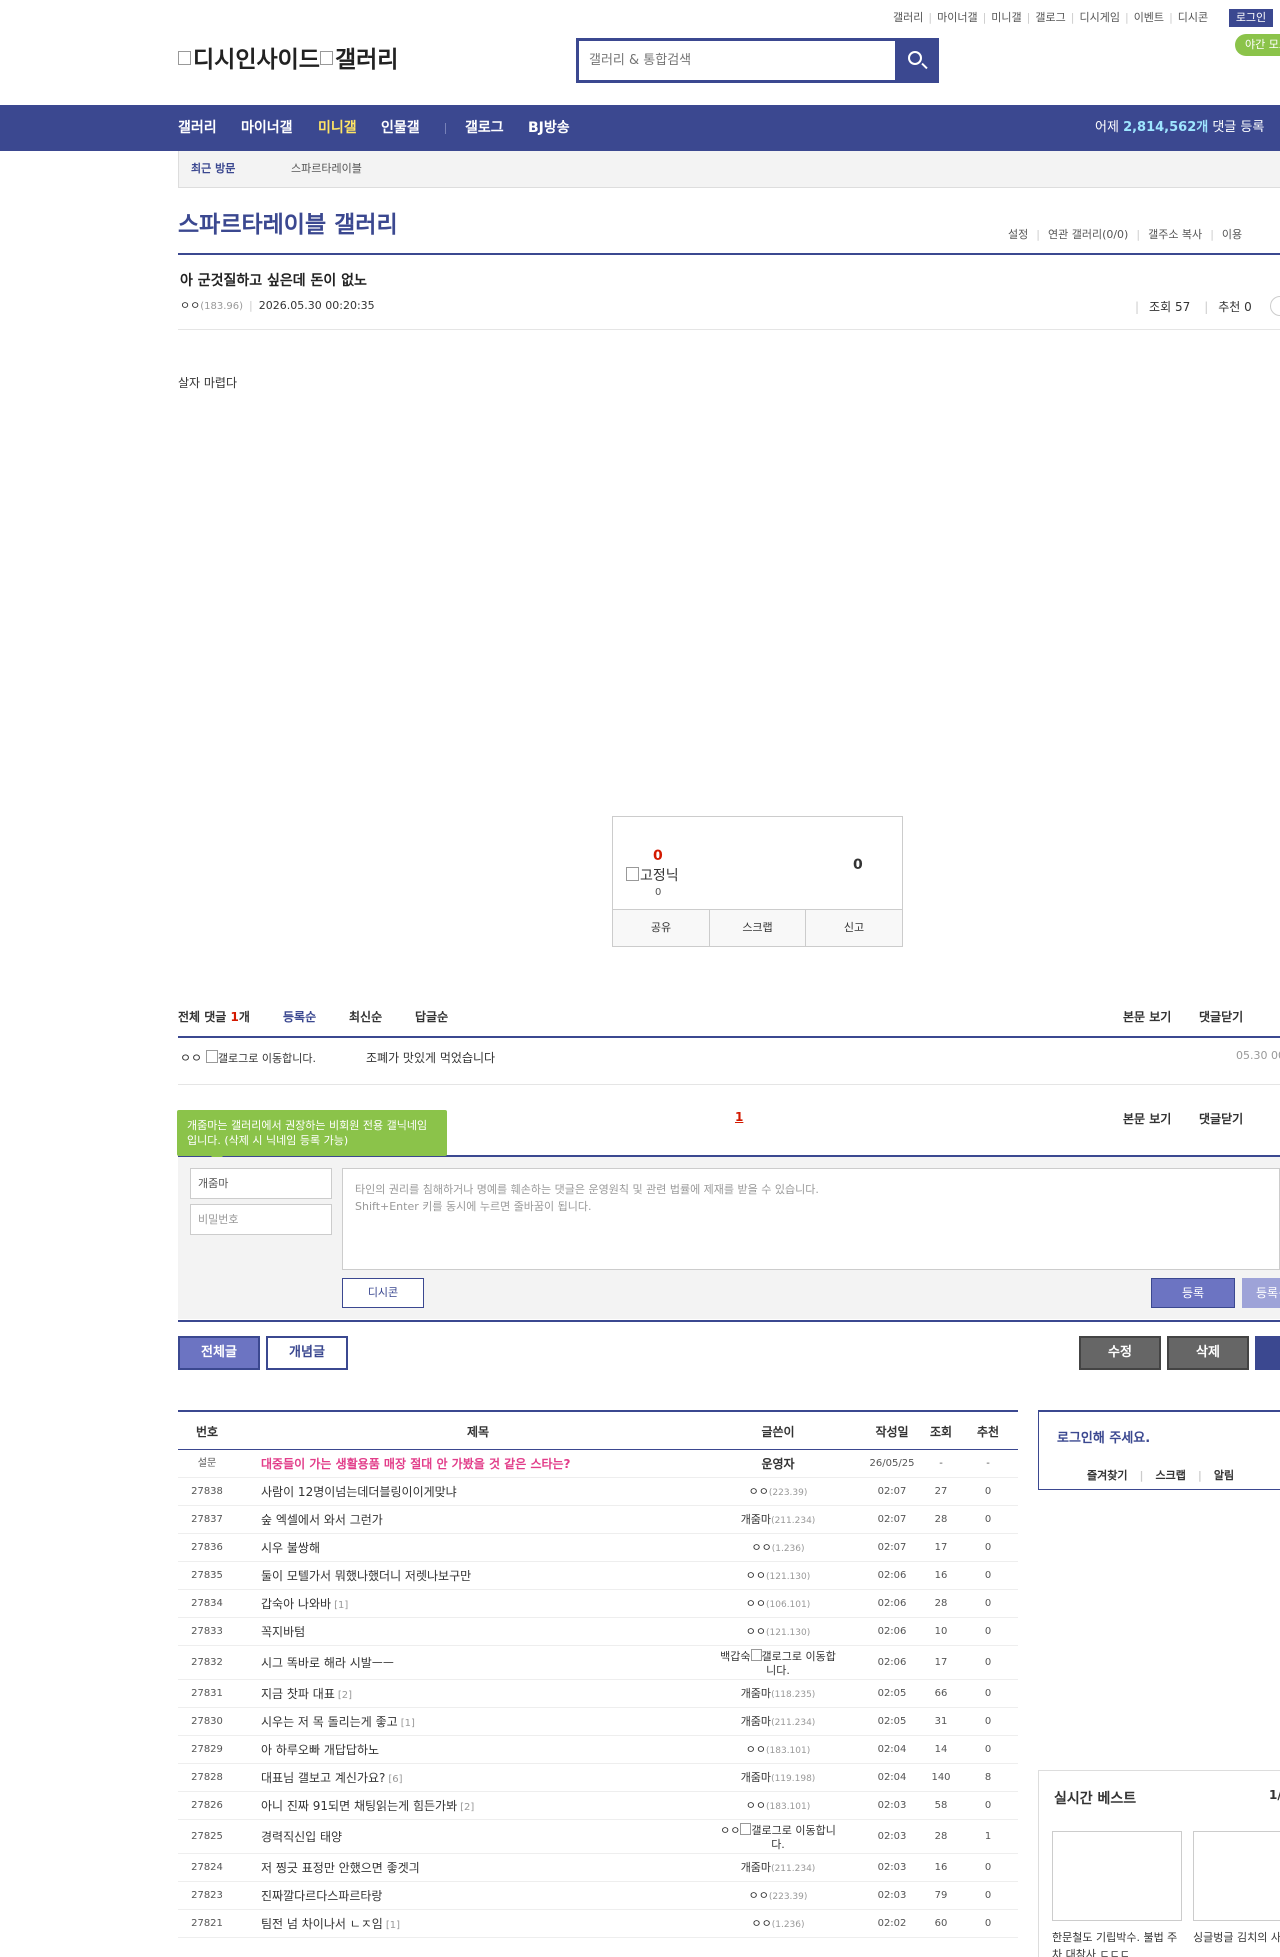 This screenshot has width=1280, height=1957. I want to click on table-row: 27823 진짜깔다르다스파르타랑 ㅇㅇ(223.39) 02:03 79 0, so click(598, 1896).